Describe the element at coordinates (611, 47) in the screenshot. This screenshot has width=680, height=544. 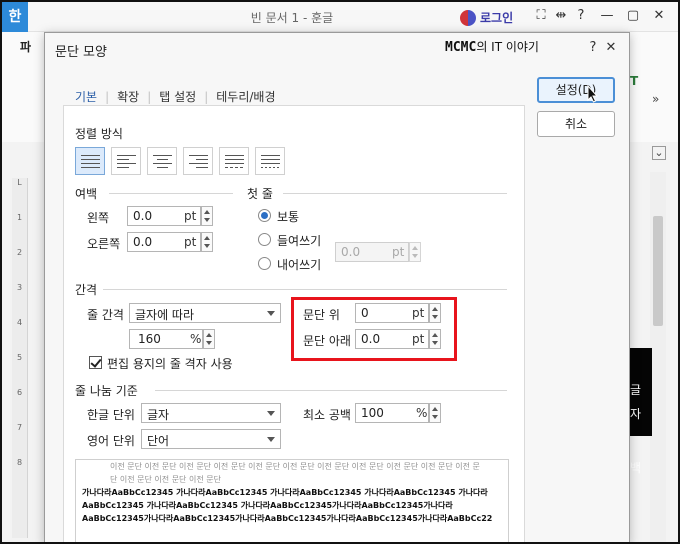
I see `dialog-close-icon: ✕` at that location.